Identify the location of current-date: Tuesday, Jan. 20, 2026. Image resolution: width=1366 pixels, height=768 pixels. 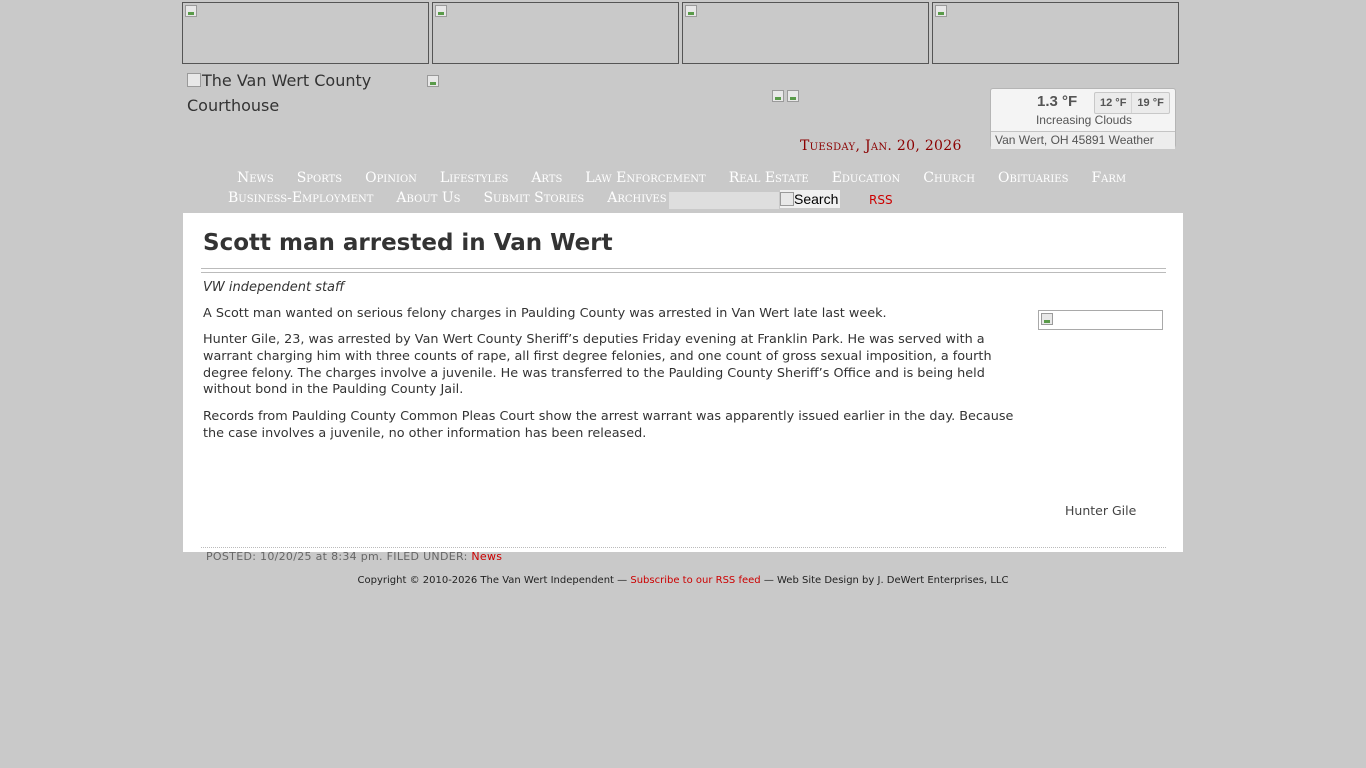
(881, 146).